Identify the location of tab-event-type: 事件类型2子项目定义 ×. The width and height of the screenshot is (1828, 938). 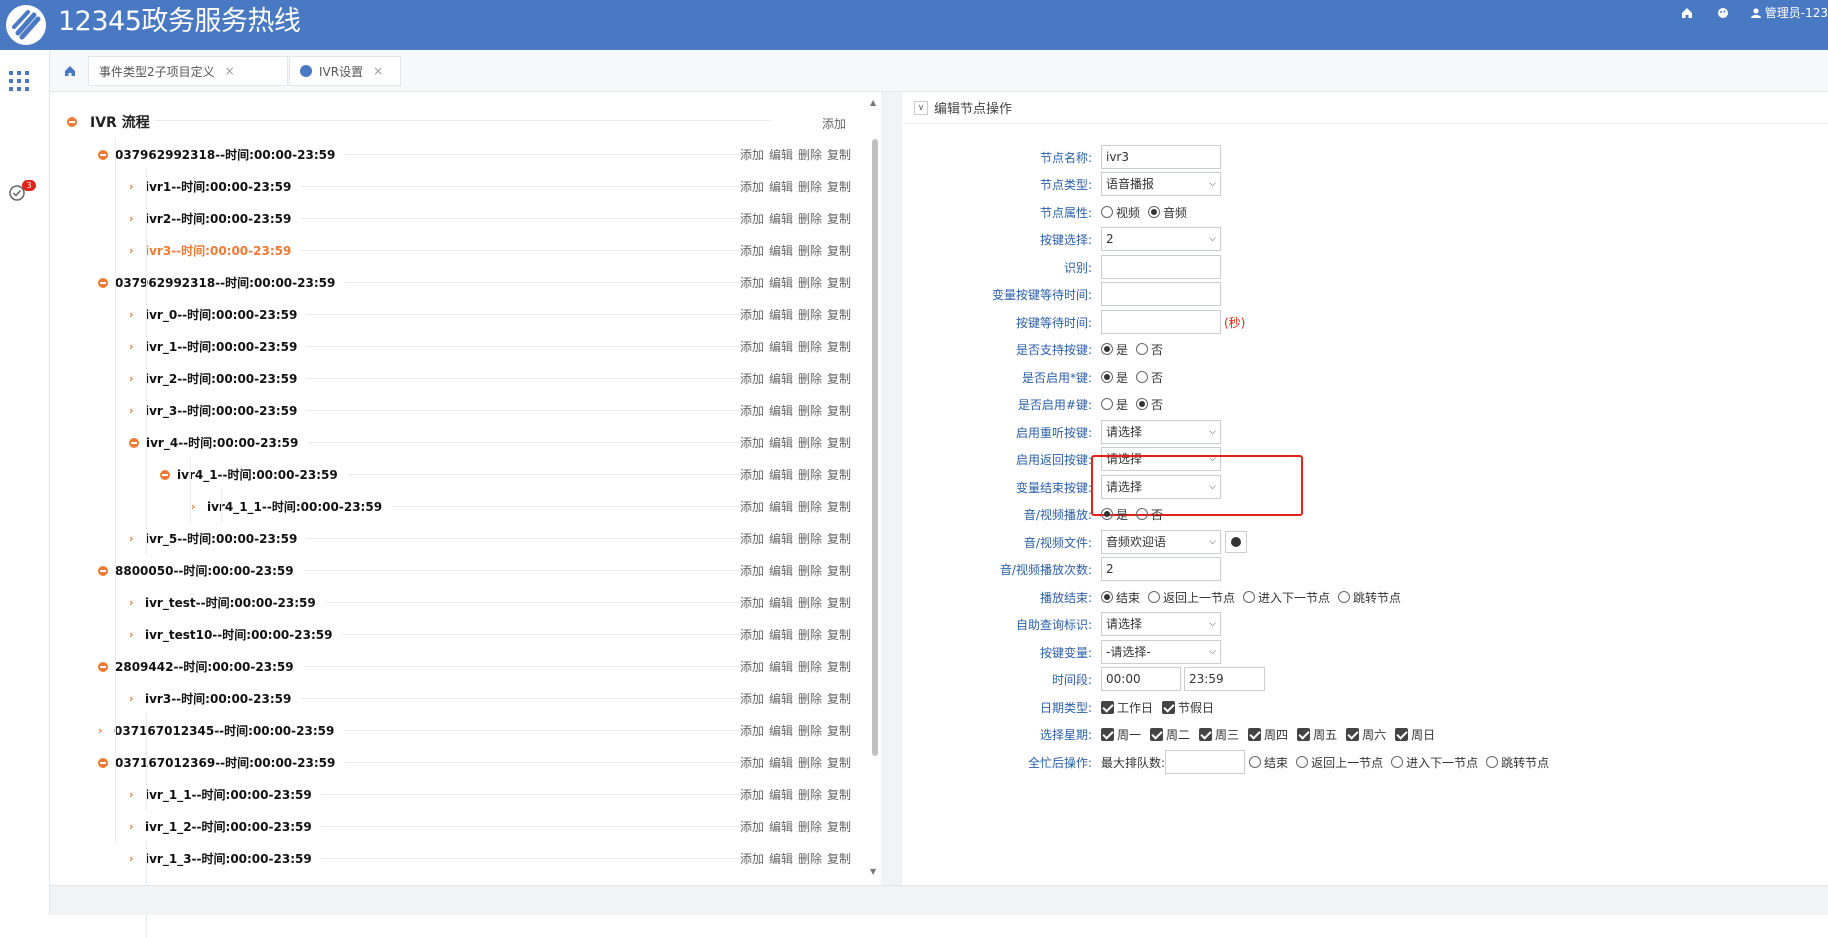
(188, 71).